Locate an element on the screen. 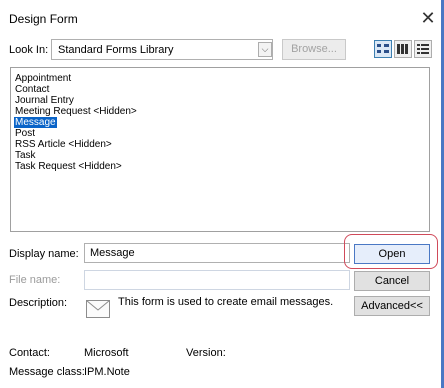 The height and width of the screenshot is (388, 444). list-view-icon is located at coordinates (423, 49).